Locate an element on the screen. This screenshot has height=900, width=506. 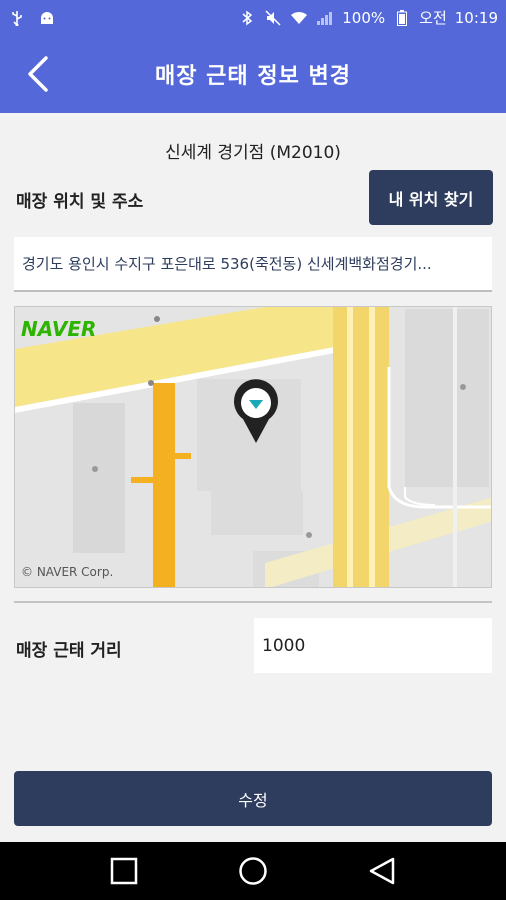
section-divider is located at coordinates (253, 602).